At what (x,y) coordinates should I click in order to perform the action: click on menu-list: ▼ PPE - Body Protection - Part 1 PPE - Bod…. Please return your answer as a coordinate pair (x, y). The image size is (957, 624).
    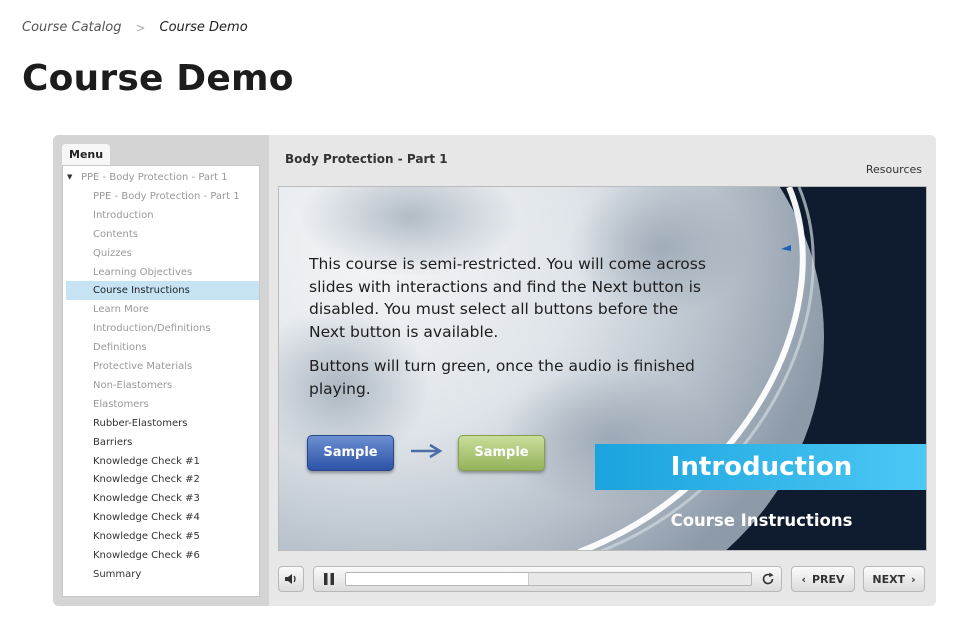
    Looking at the image, I should click on (161, 381).